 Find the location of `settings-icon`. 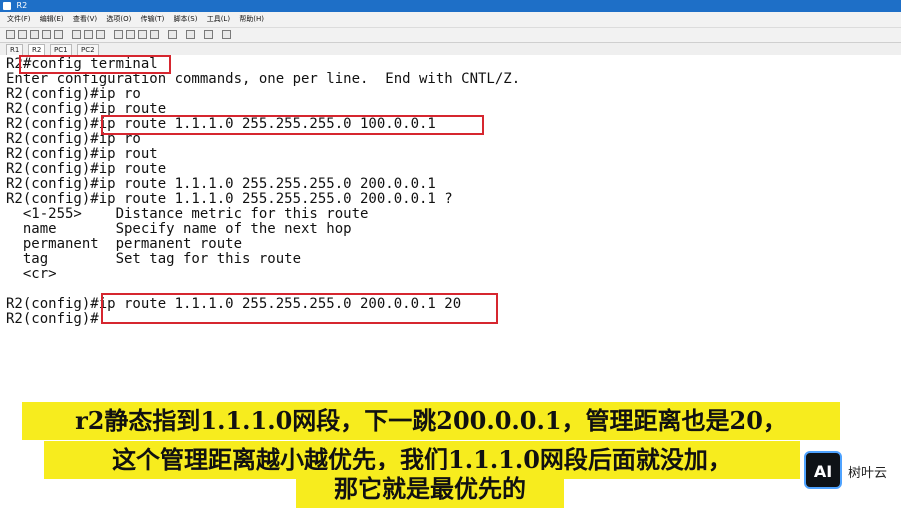

settings-icon is located at coordinates (130, 34).